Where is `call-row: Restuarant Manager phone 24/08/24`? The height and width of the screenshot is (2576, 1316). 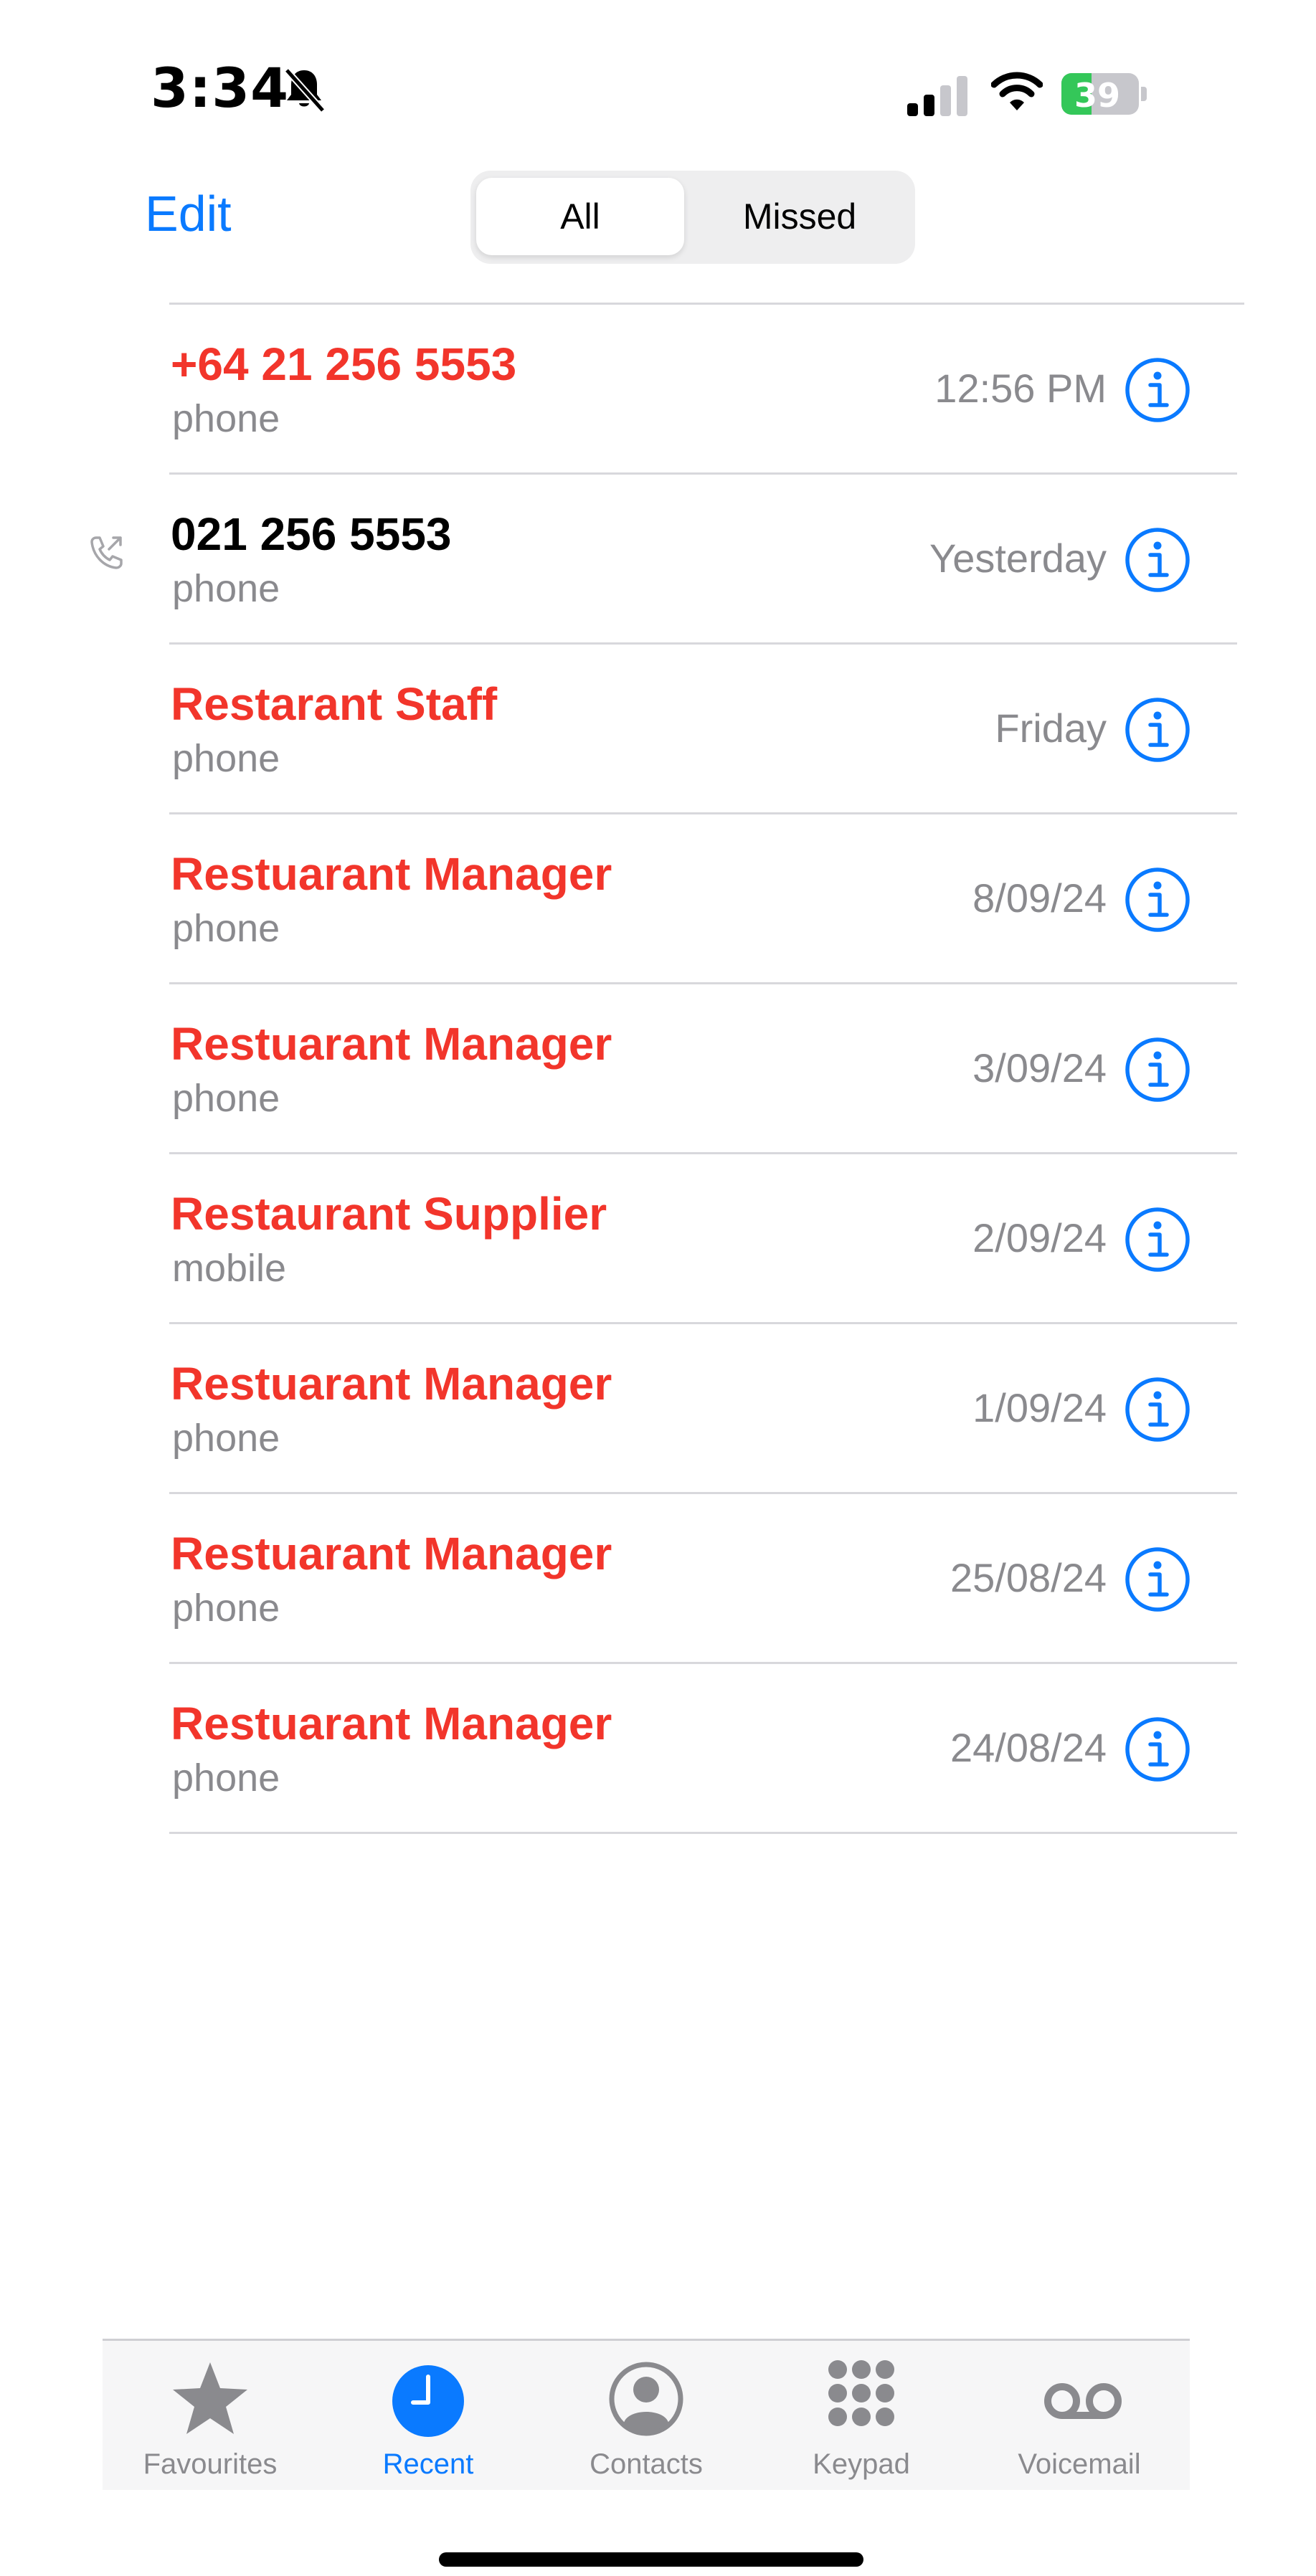
call-row: Restuarant Manager phone 24/08/24 is located at coordinates (658, 1749).